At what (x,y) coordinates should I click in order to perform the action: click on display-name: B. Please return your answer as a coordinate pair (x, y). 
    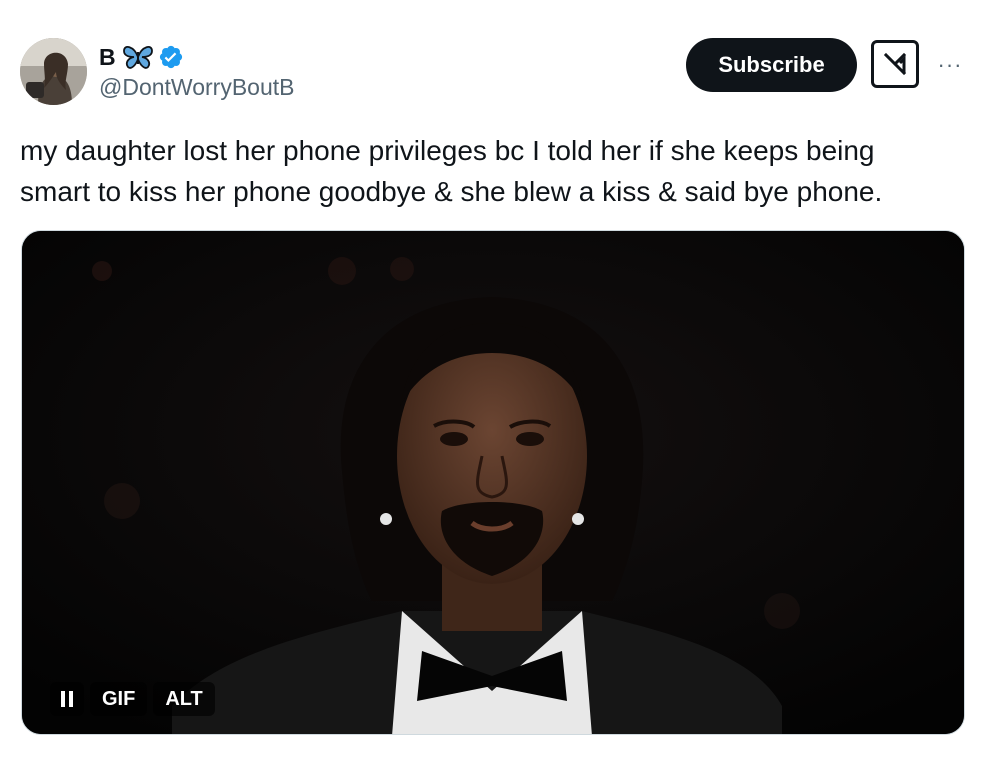
    Looking at the image, I should click on (107, 57).